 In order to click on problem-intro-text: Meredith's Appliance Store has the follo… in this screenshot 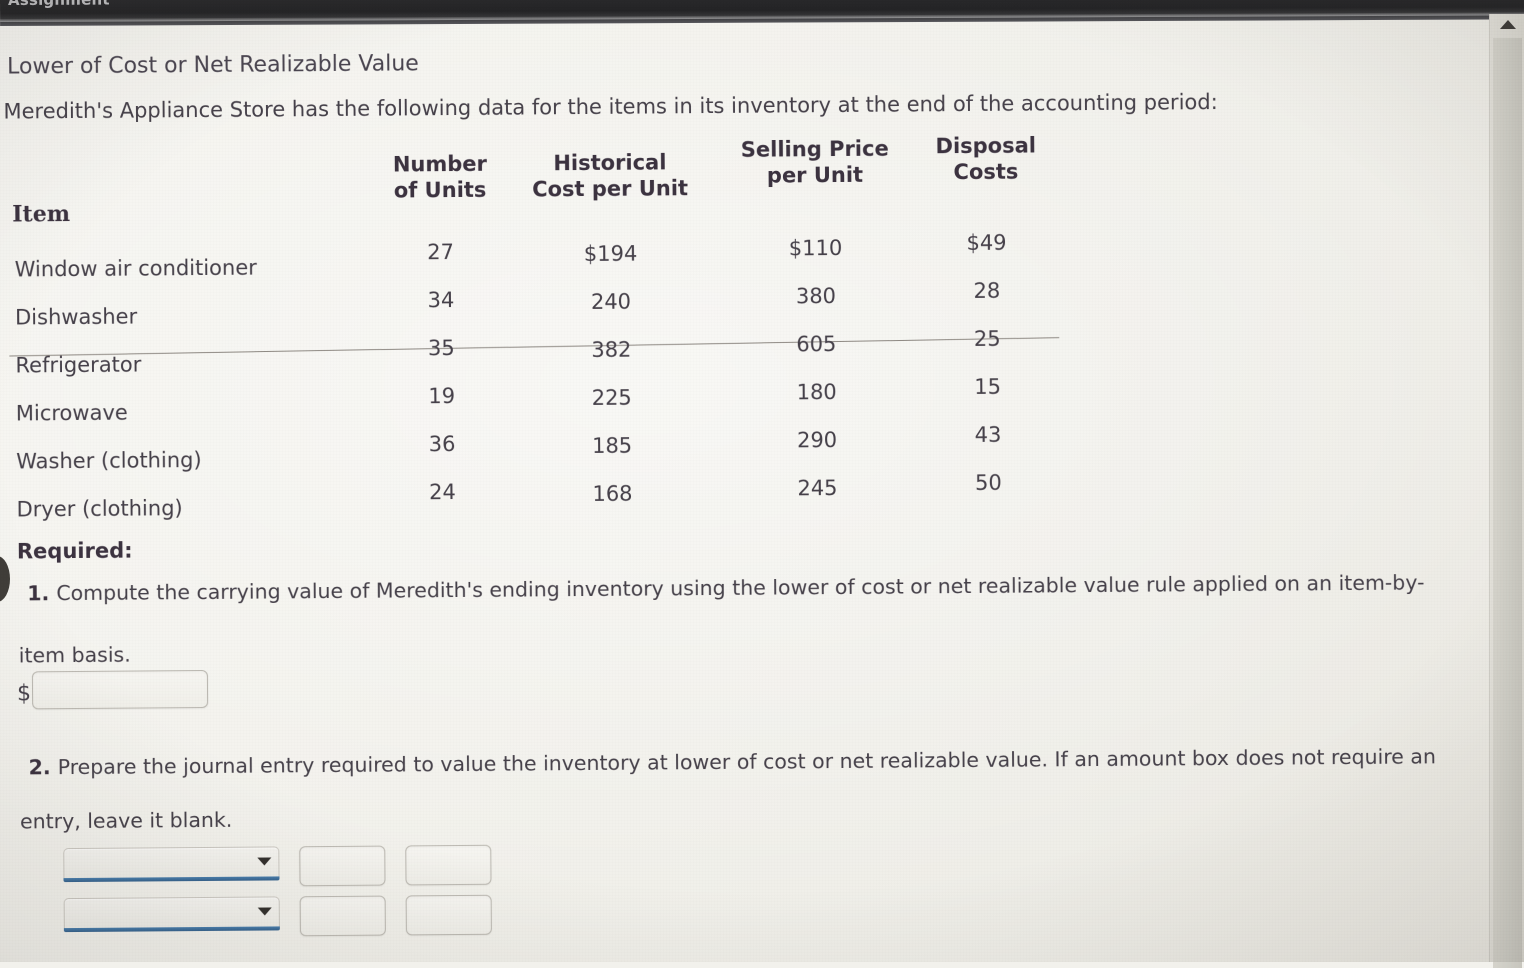, I will do `click(610, 107)`.